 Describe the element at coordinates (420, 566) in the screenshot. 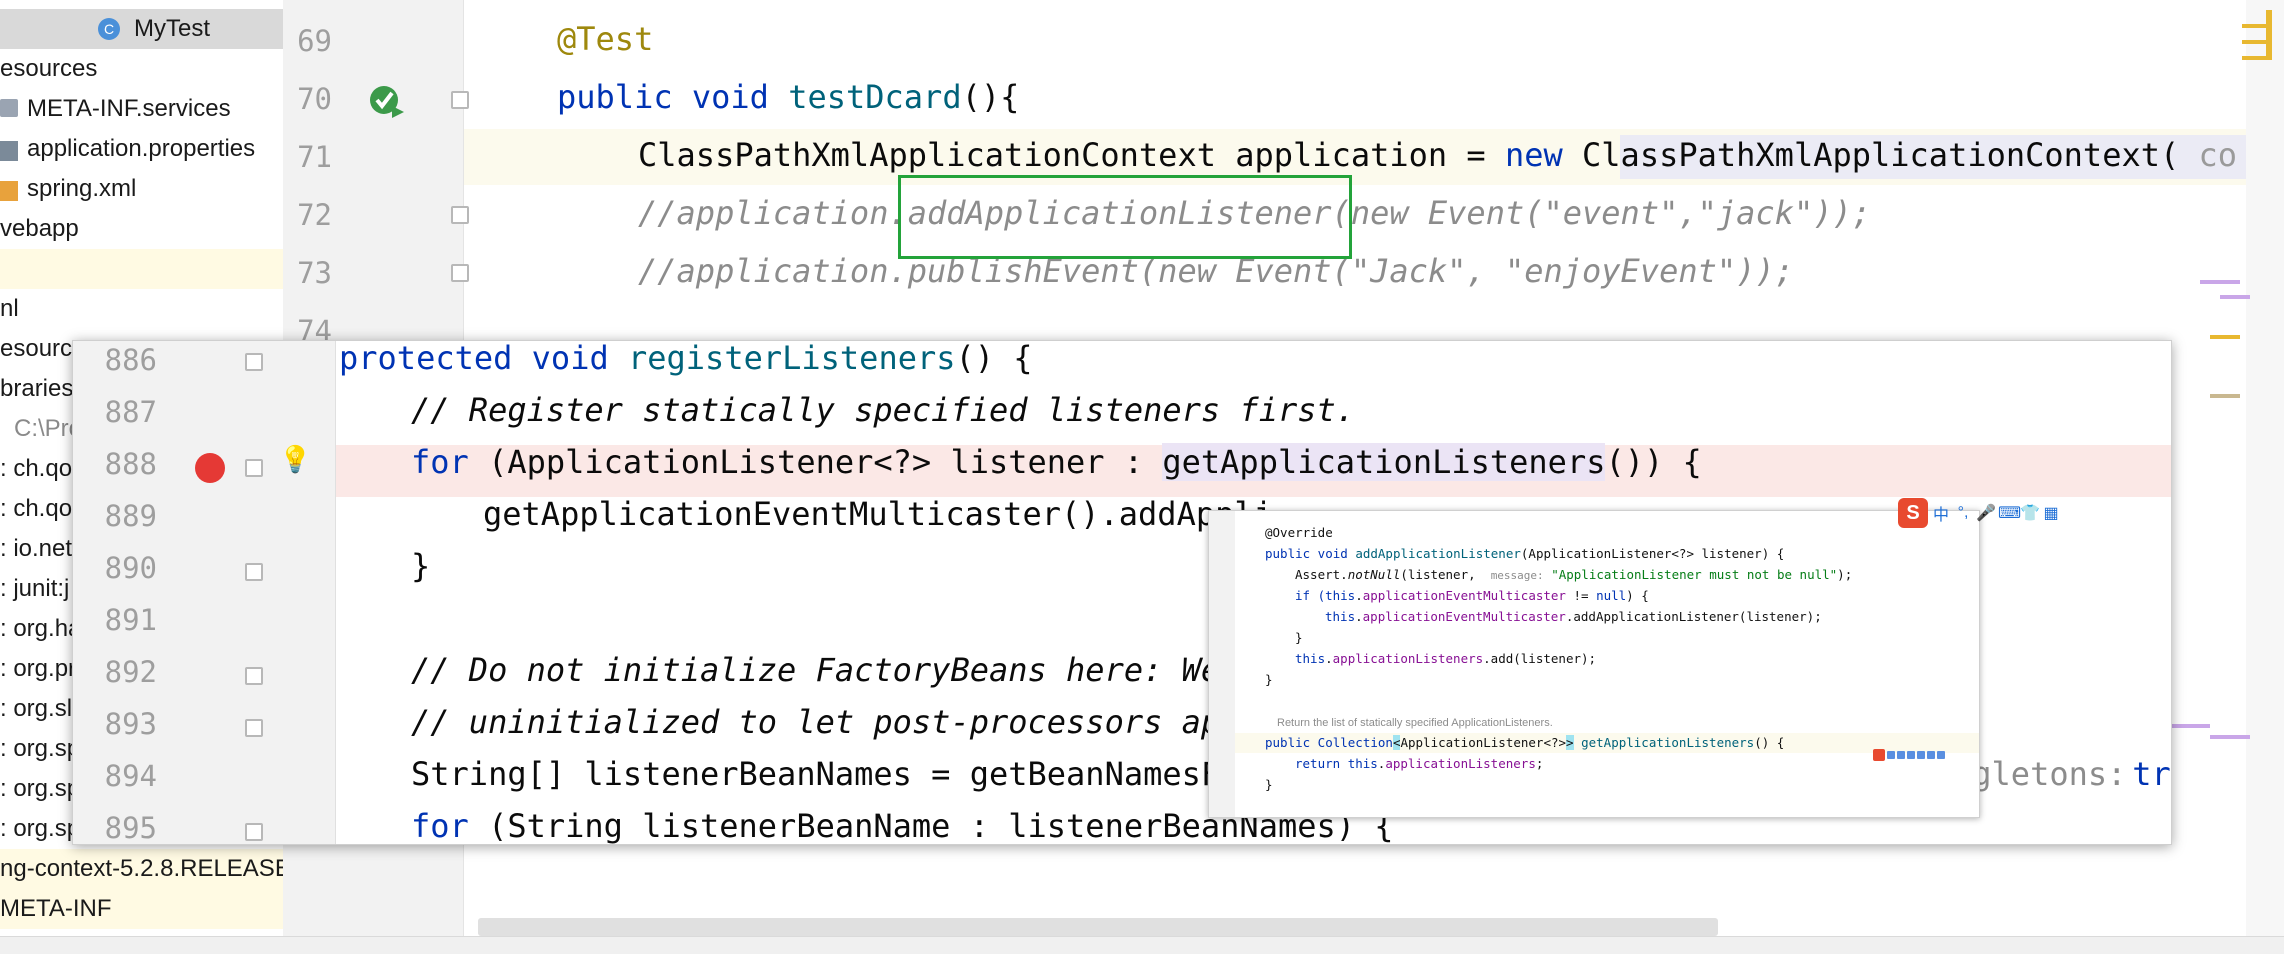

I see `popup-line-890: }` at that location.